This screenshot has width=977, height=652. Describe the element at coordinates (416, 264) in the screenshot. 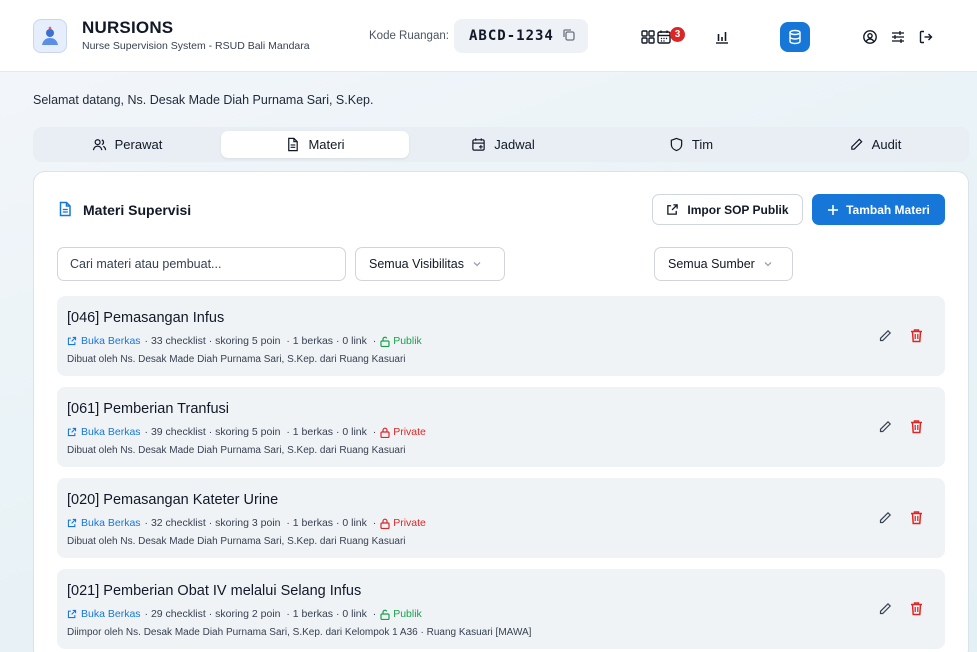

I see `visibility-filter-value: Semua Visibilitas` at that location.